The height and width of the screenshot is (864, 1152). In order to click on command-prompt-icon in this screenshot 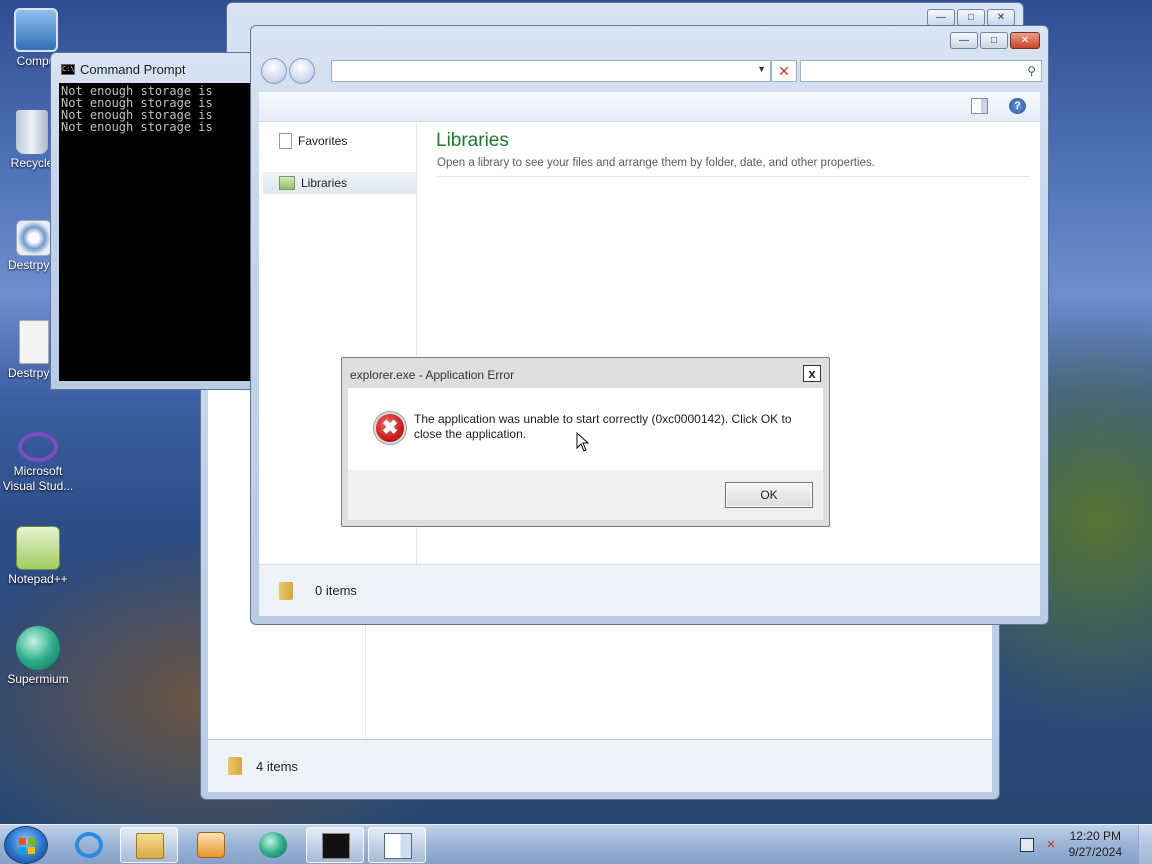, I will do `click(336, 846)`.